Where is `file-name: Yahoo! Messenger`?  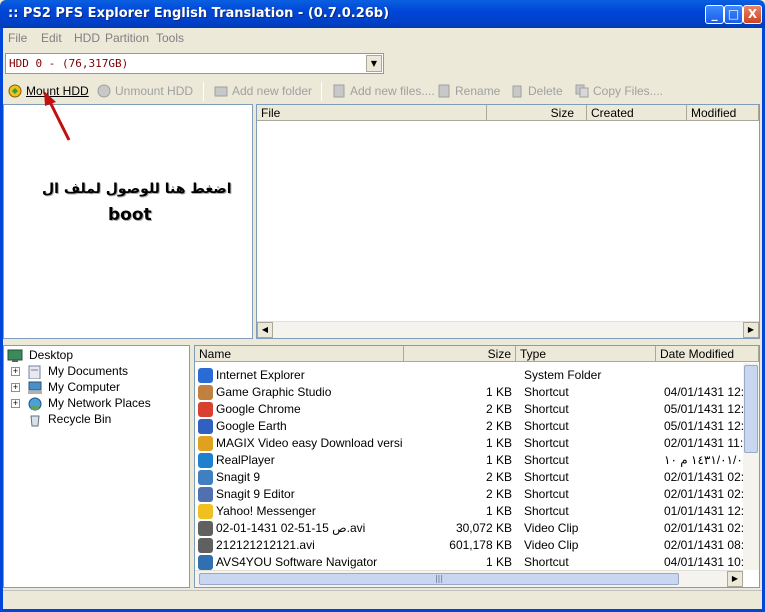 file-name: Yahoo! Messenger is located at coordinates (266, 511).